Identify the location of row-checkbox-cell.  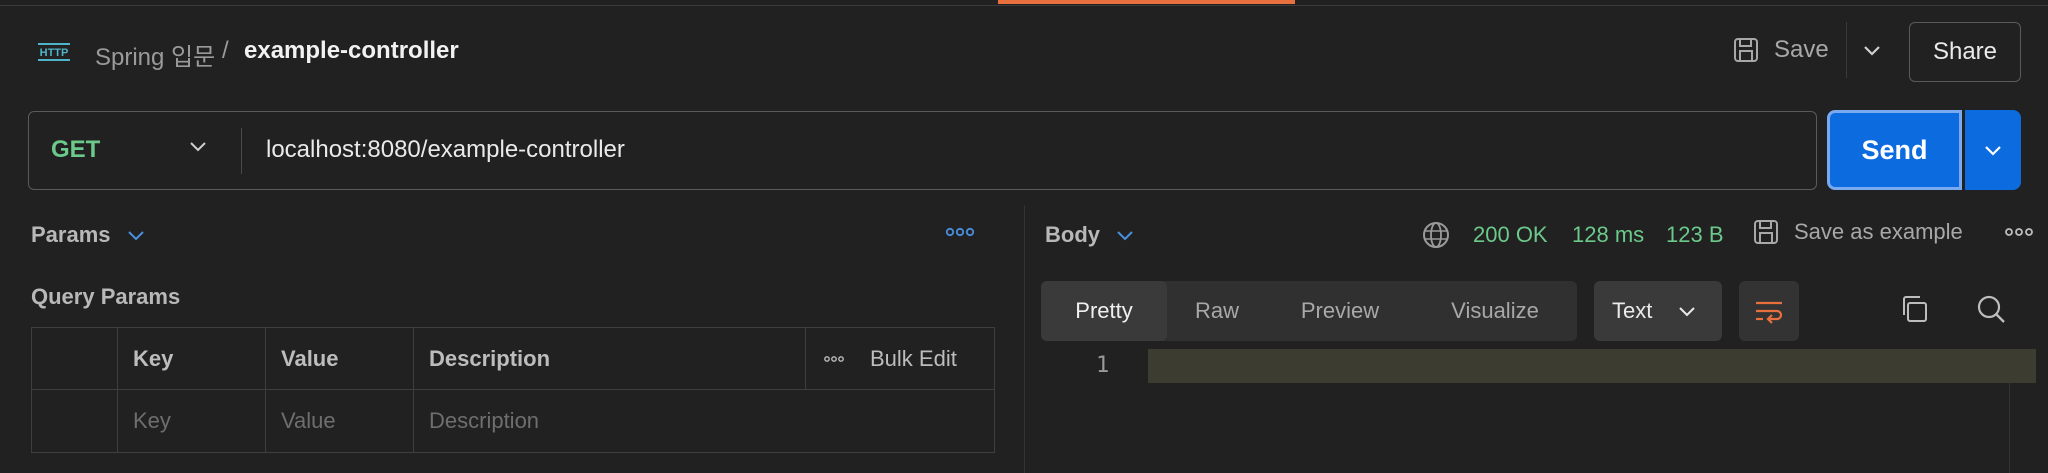
(74, 421).